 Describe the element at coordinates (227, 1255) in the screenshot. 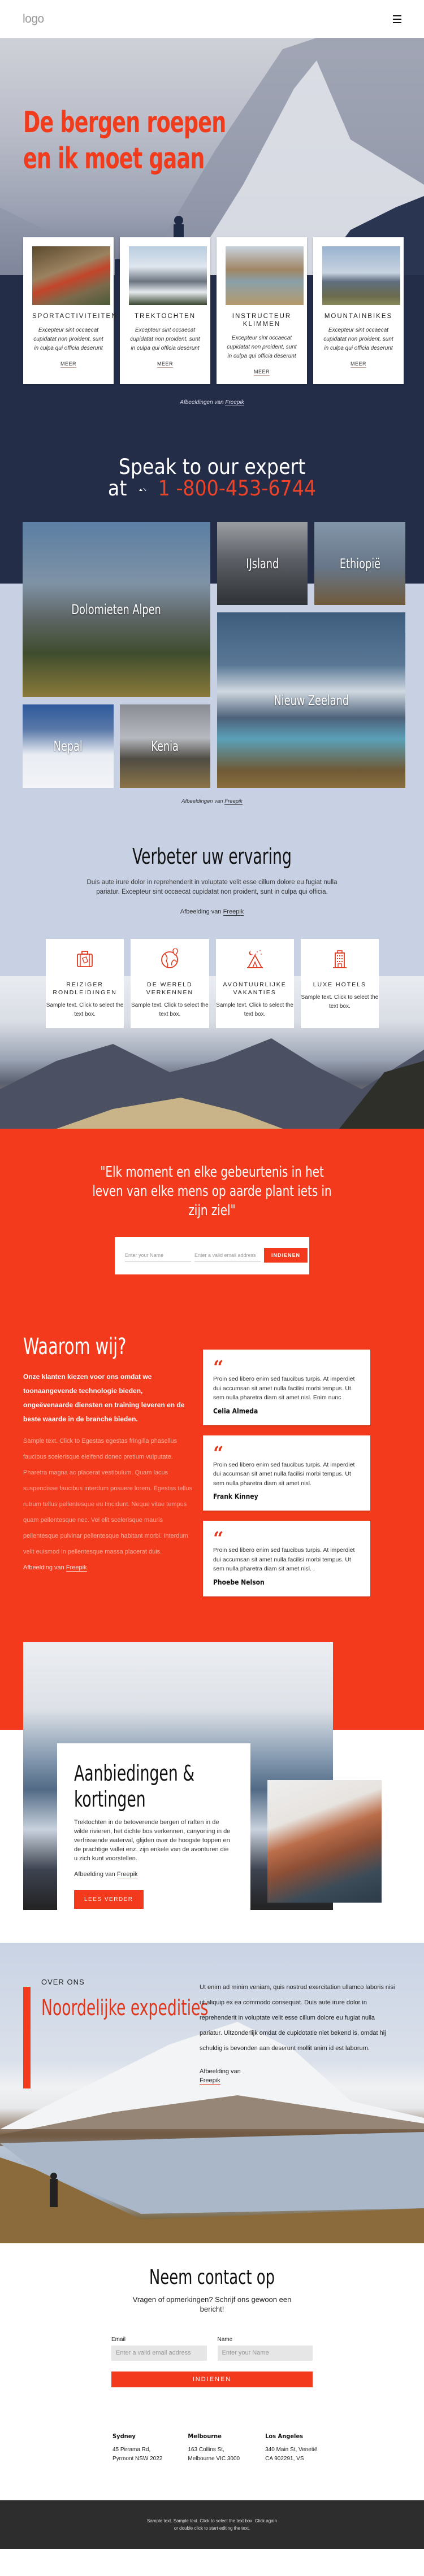

I see `email-input` at that location.